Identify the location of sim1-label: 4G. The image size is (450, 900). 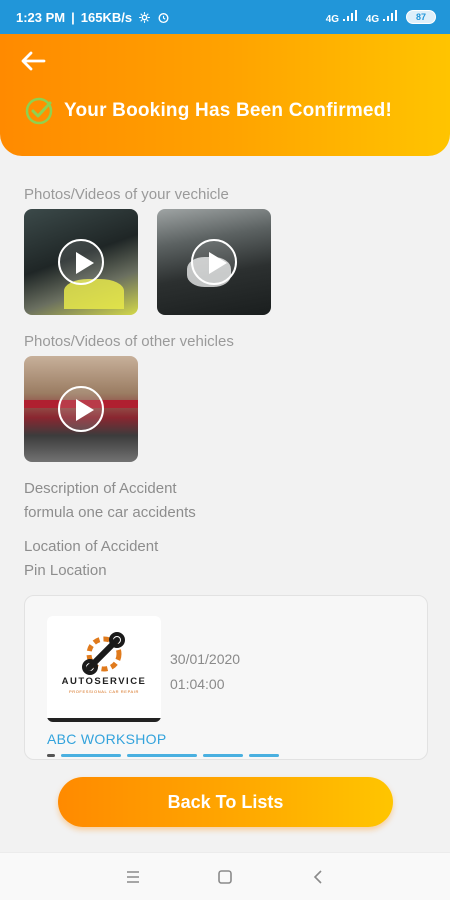
(332, 19).